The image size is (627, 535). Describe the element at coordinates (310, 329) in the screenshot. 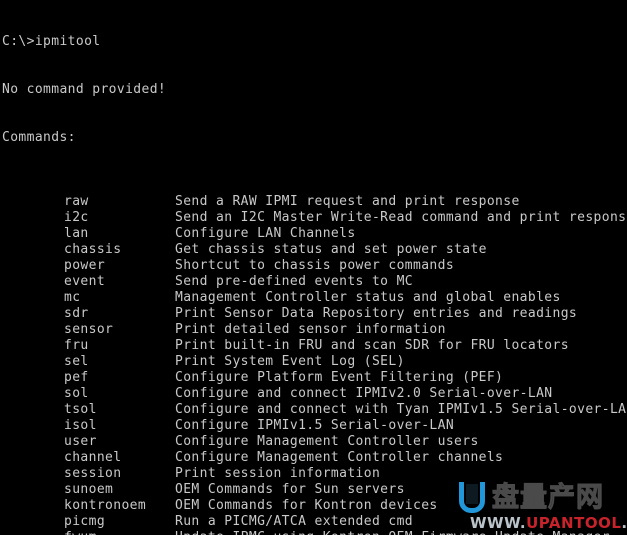

I see `command-description: Print detailed sensor information` at that location.